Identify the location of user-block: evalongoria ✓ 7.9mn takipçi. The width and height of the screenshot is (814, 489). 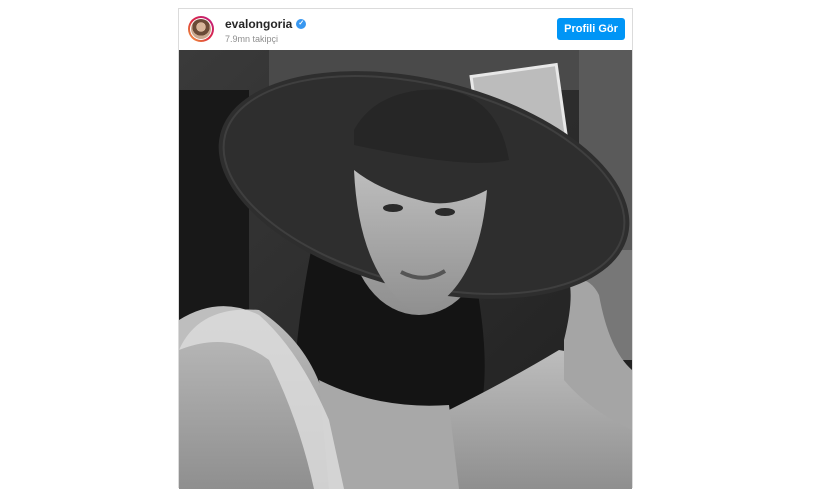
(266, 30).